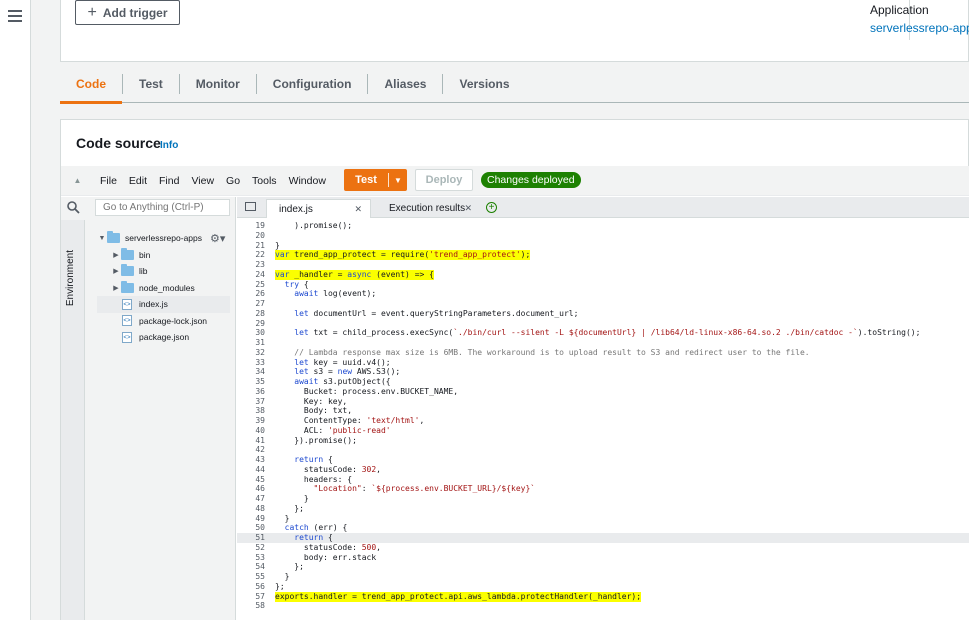 This screenshot has height=620, width=969. I want to click on application-link: serverlessrepo-appse, so click(919, 28).